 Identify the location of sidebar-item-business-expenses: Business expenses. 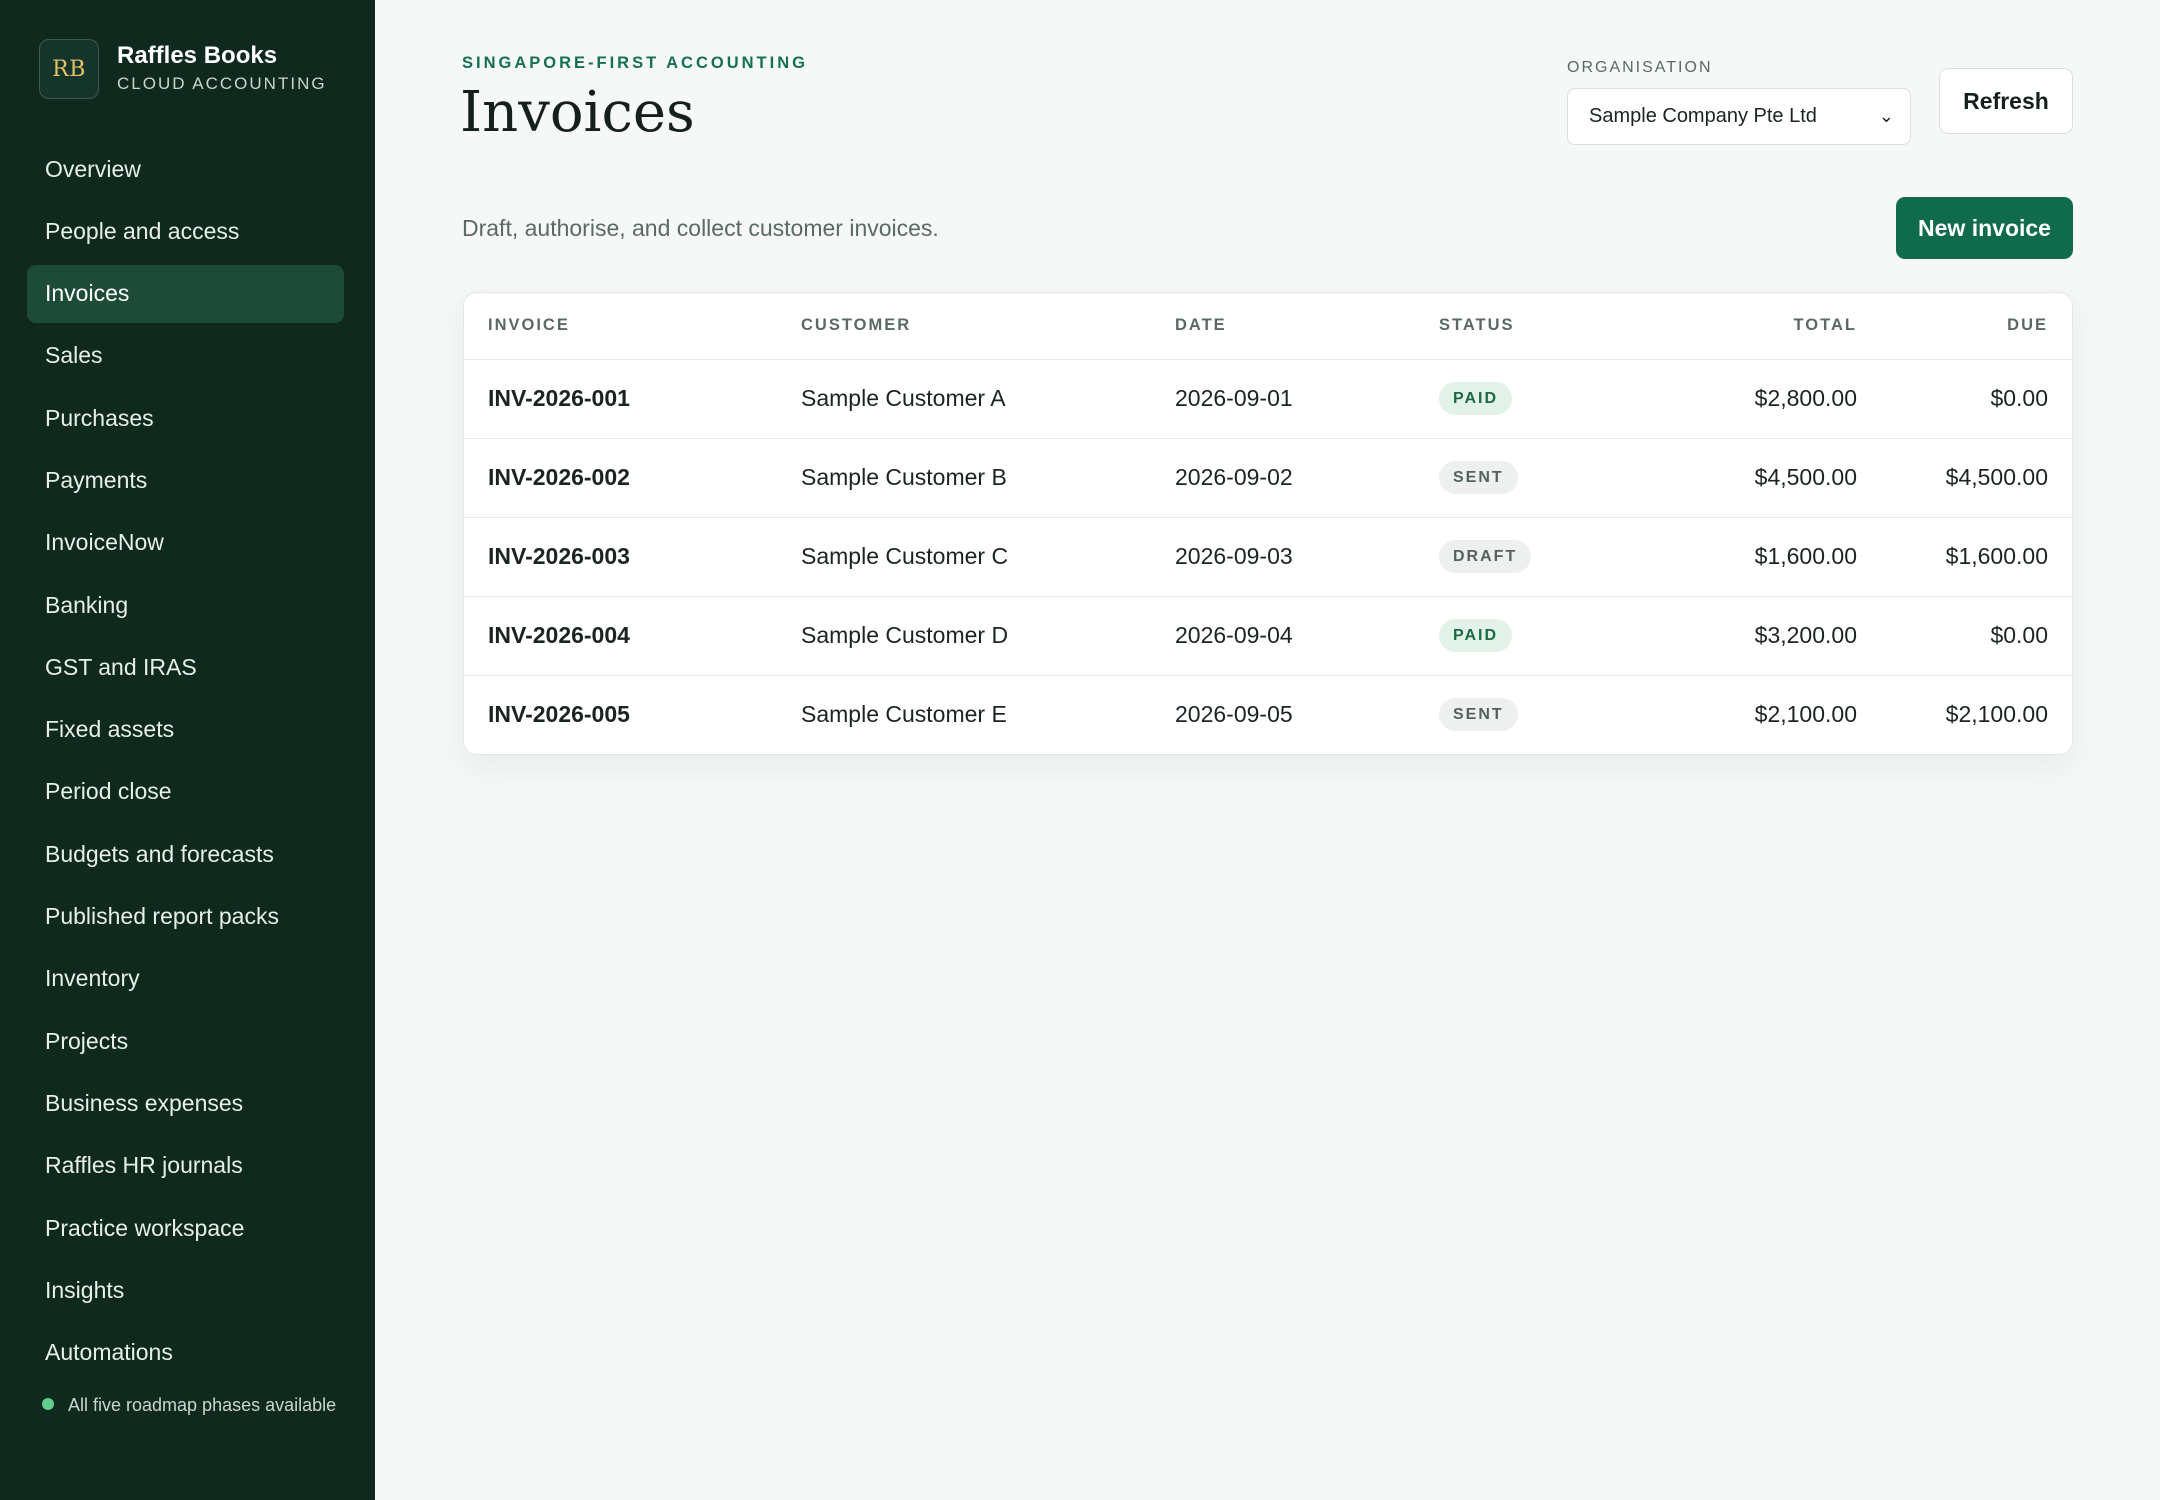
(185, 1103).